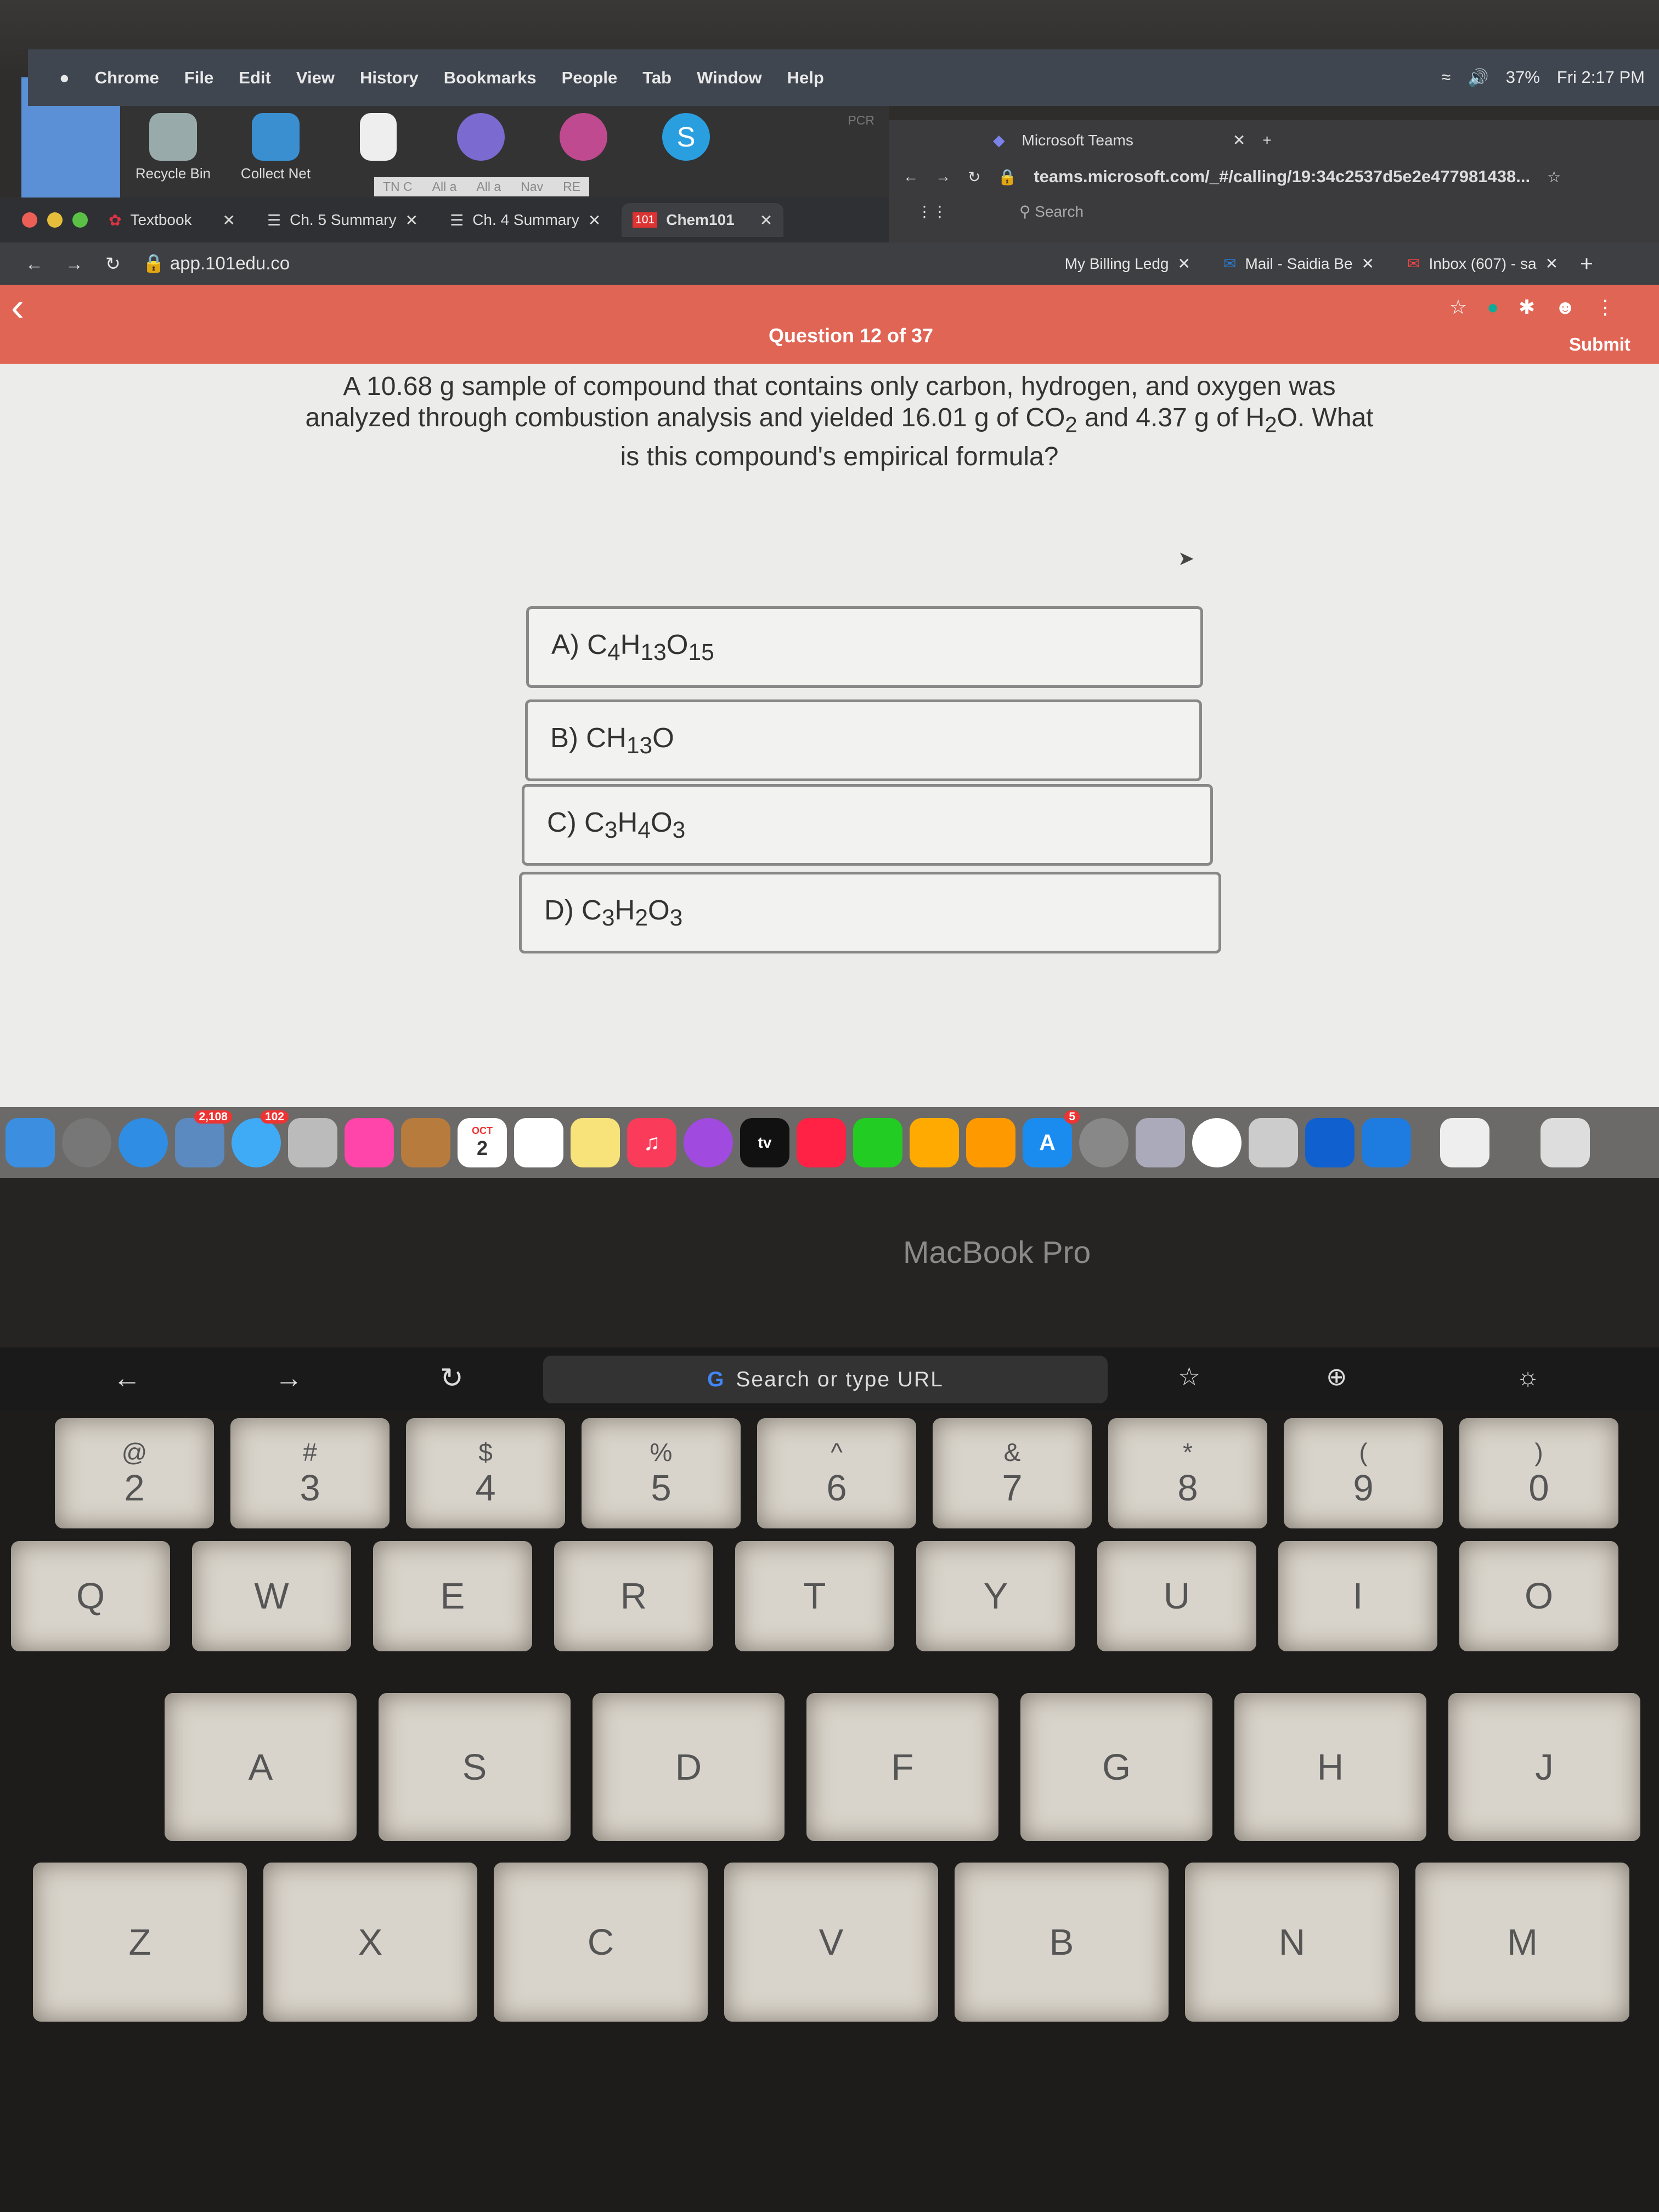  Describe the element at coordinates (80, 220) in the screenshot. I see `zoom-window-button` at that location.